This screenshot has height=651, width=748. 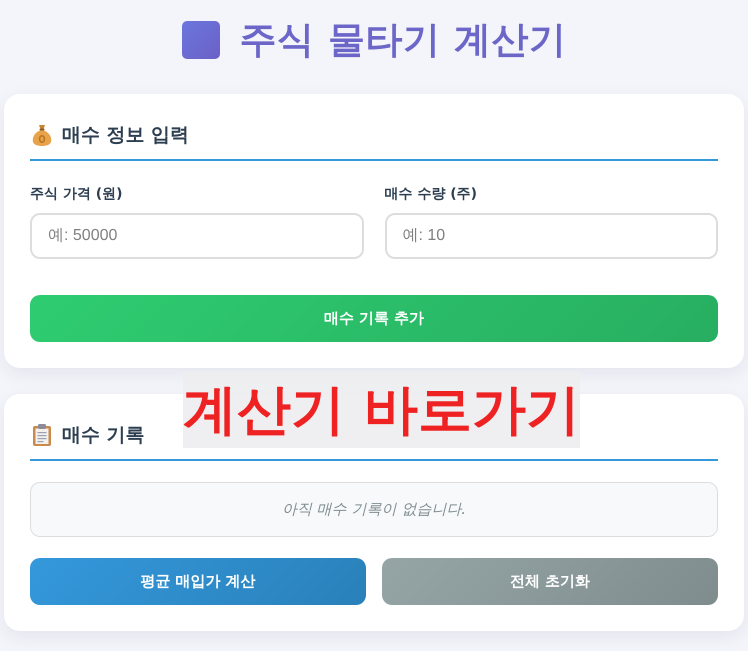 What do you see at coordinates (431, 194) in the screenshot?
I see `field-label: 매수 수량 (주)` at bounding box center [431, 194].